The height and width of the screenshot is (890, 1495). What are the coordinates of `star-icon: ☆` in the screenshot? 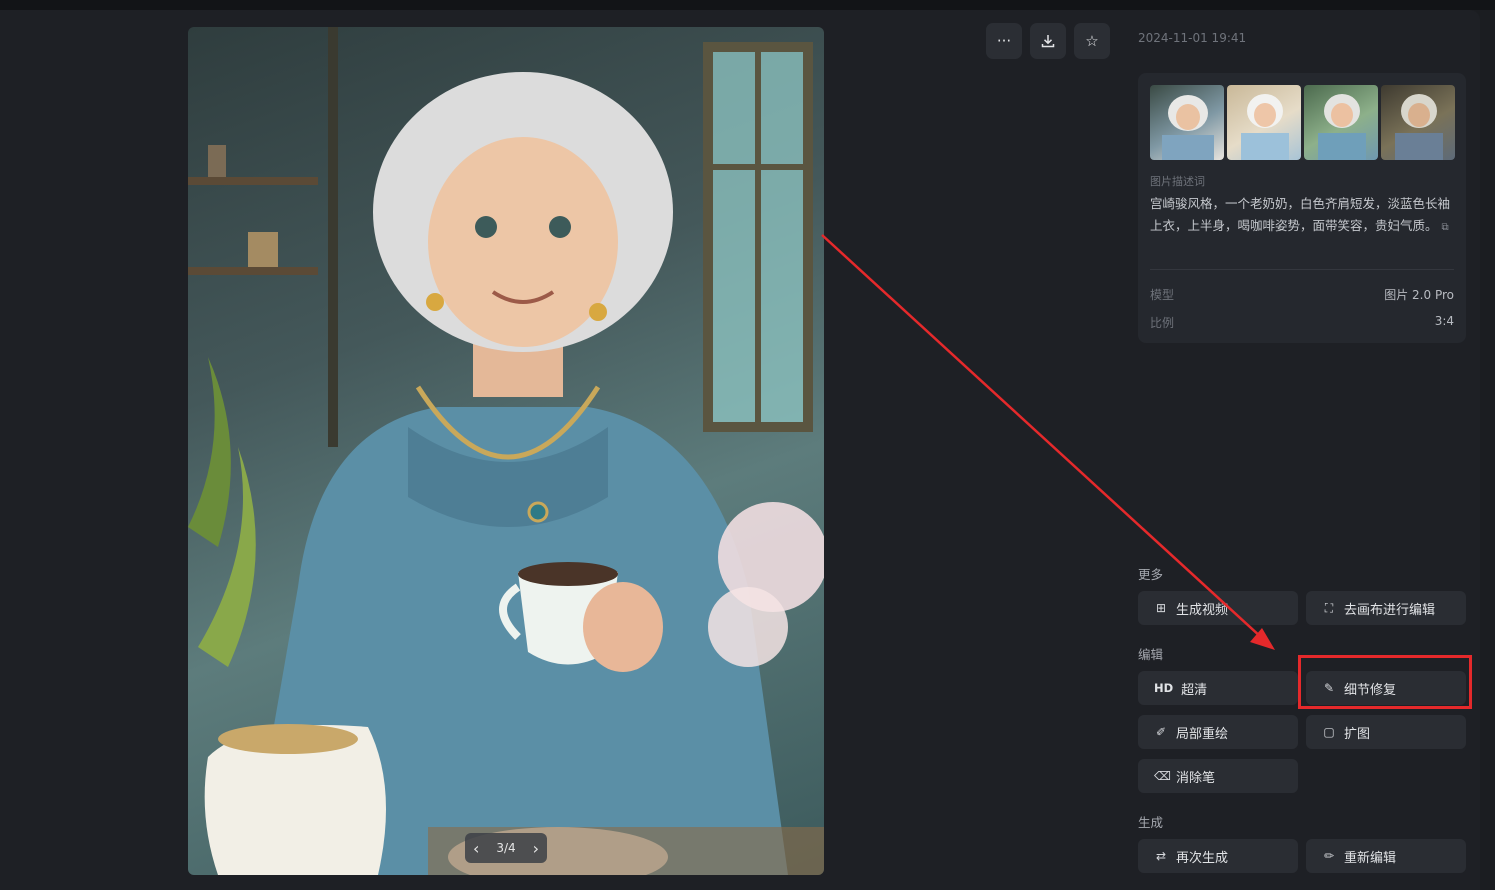 It's located at (1092, 41).